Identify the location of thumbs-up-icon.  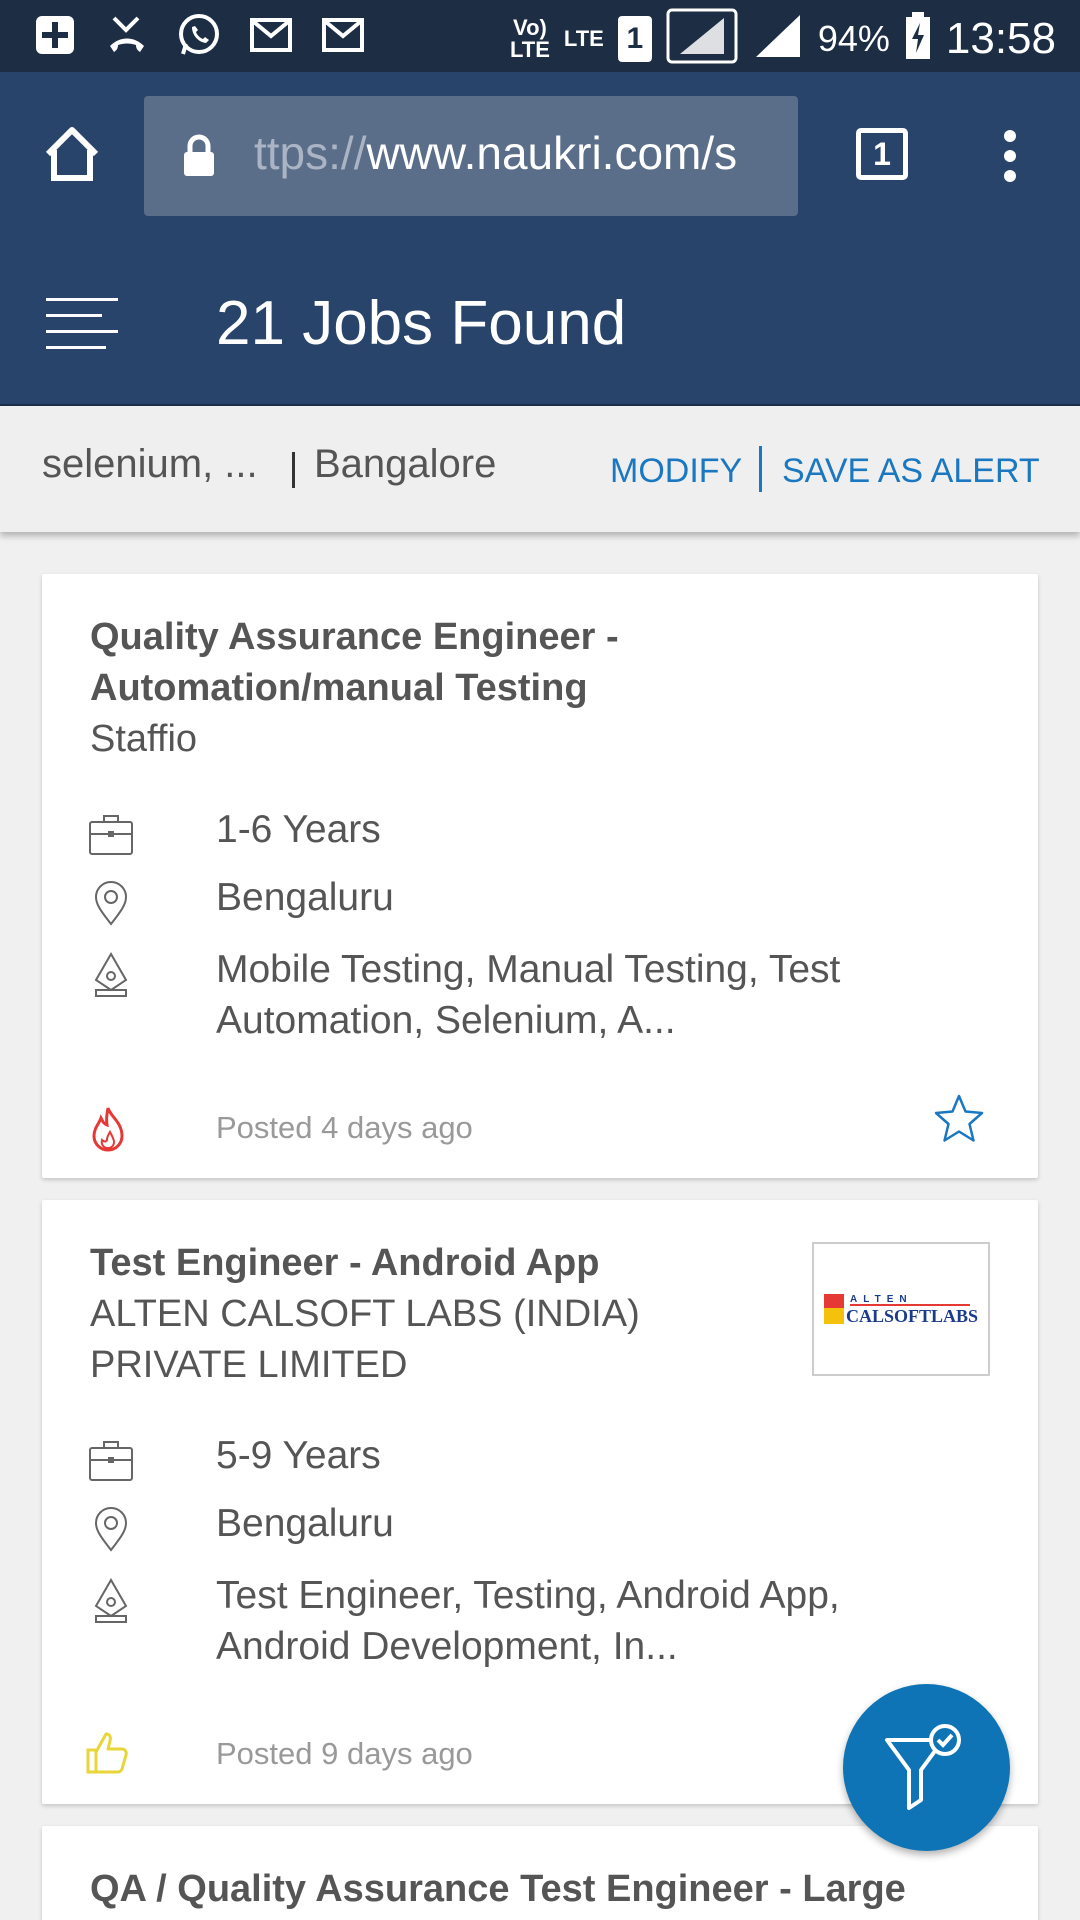
(107, 1753).